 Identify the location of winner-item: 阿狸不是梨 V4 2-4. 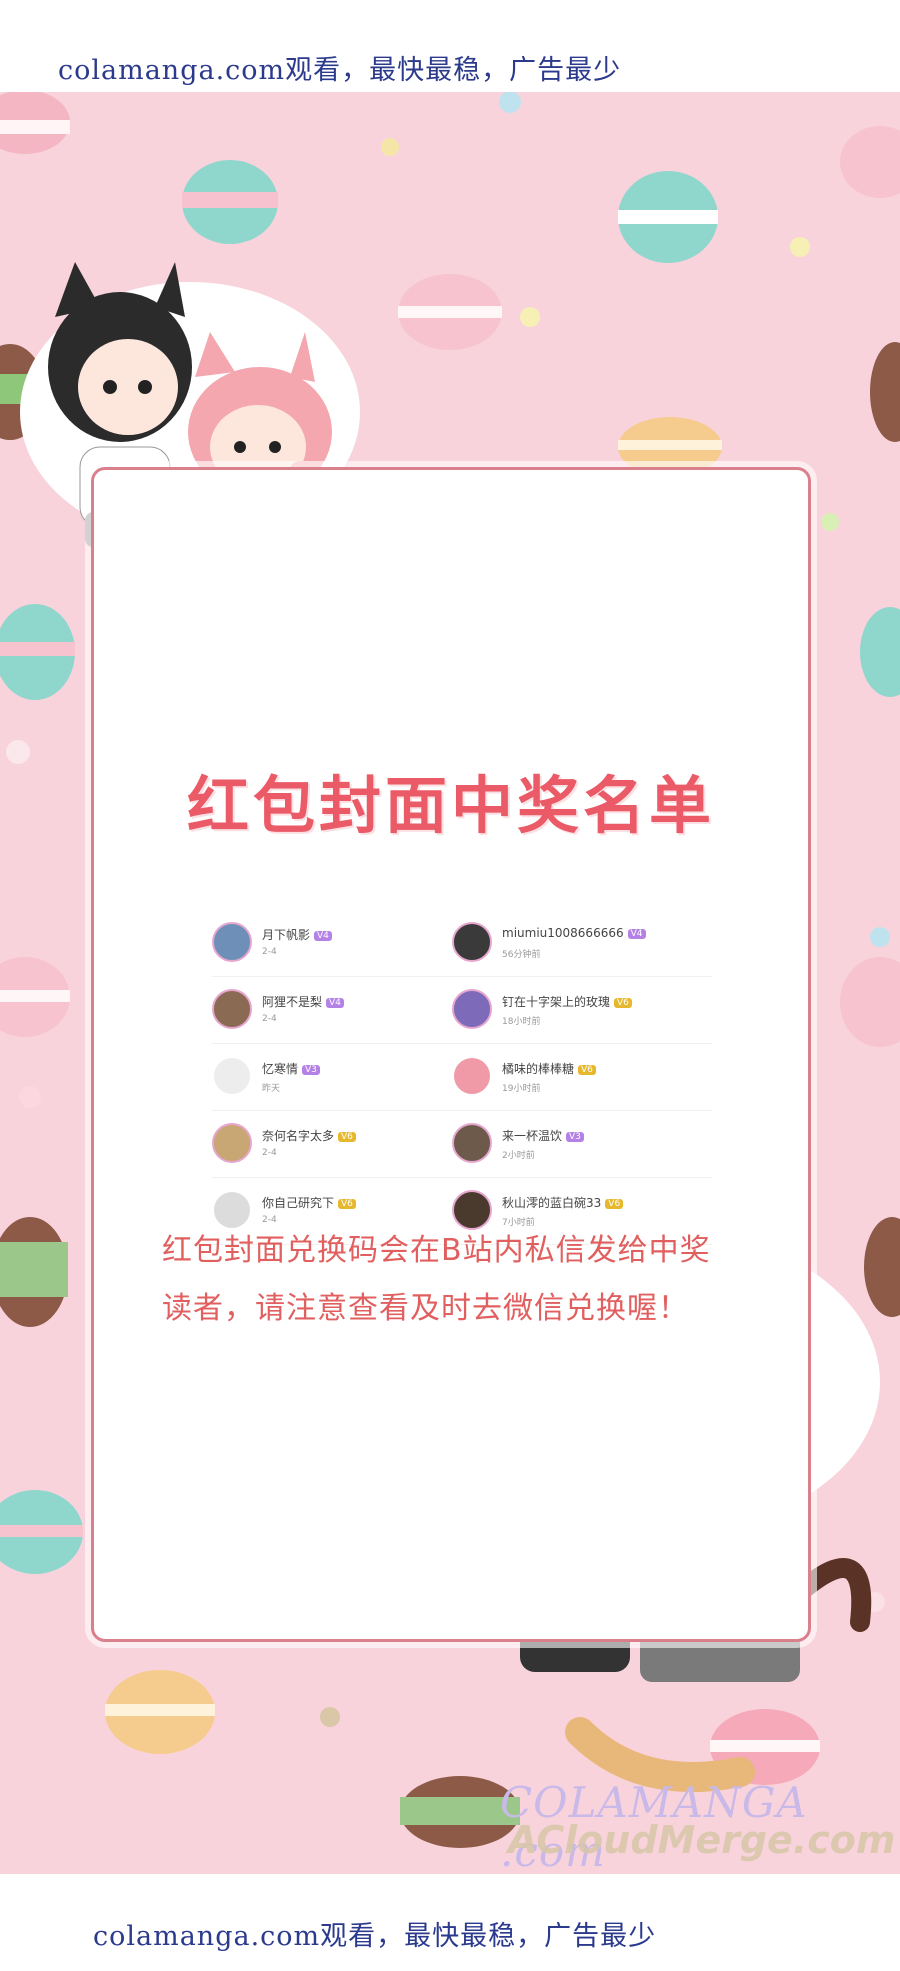
(342, 1010).